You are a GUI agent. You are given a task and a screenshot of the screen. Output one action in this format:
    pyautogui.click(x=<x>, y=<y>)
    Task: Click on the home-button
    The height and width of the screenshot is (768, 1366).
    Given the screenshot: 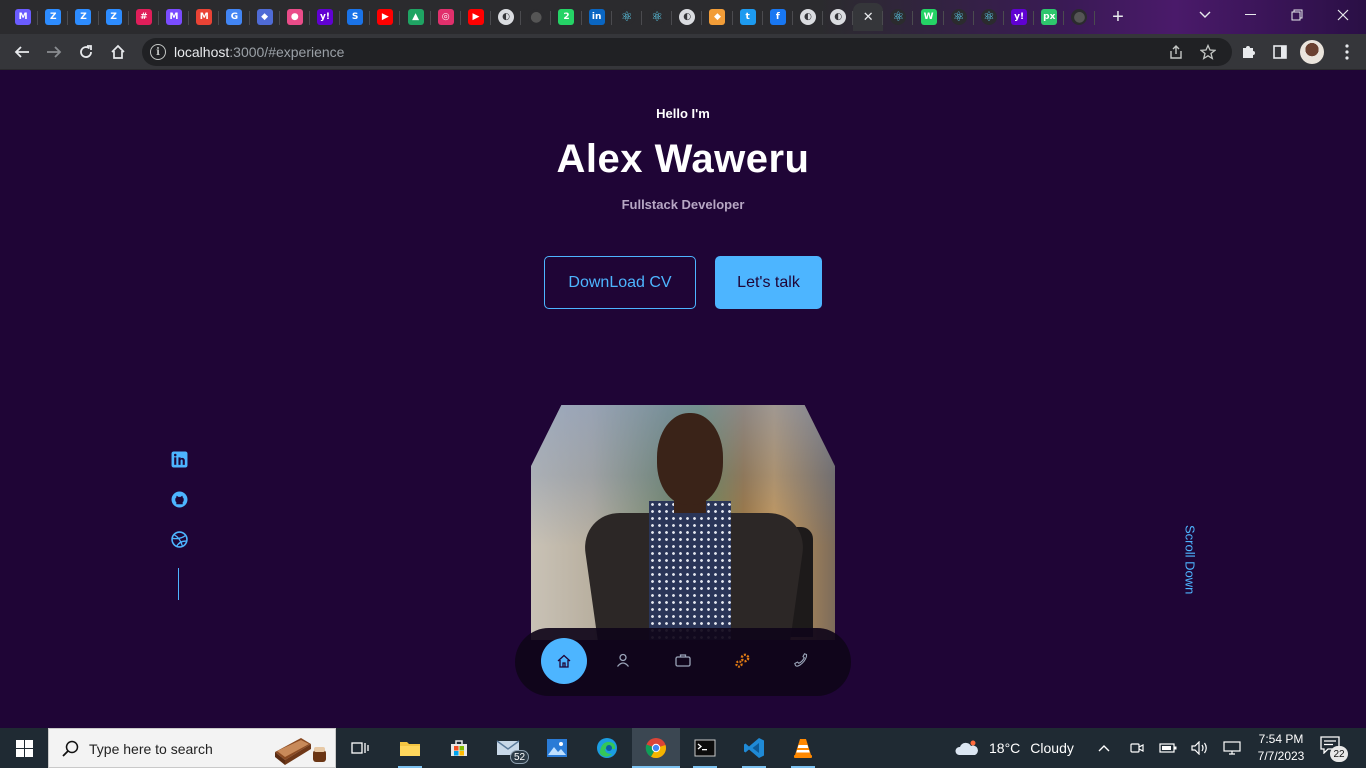 What is the action you would take?
    pyautogui.click(x=118, y=52)
    